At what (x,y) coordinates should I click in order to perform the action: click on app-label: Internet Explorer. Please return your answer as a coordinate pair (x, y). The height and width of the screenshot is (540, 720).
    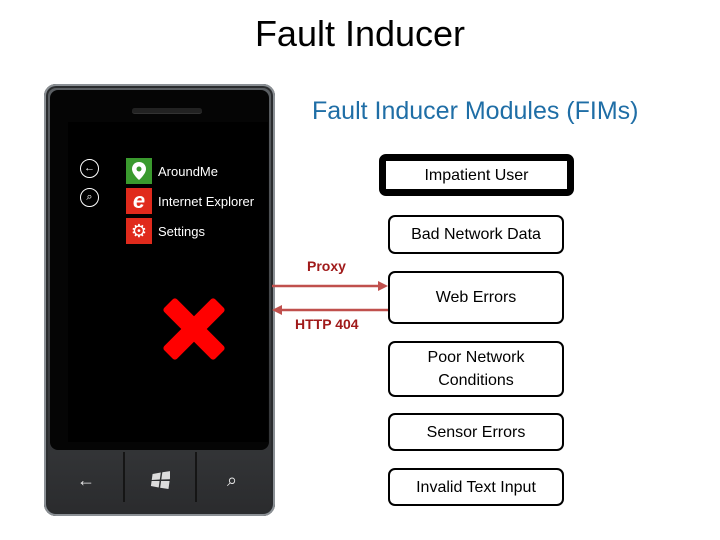
    Looking at the image, I should click on (206, 201).